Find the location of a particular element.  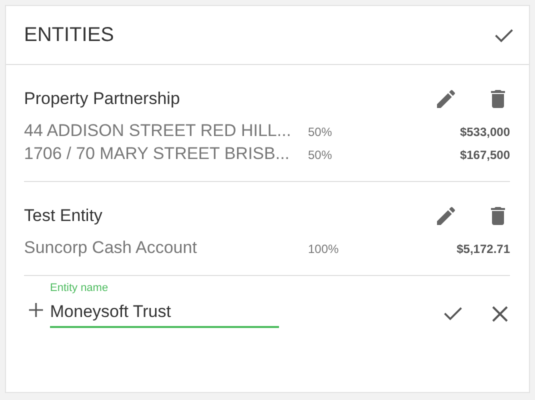

entity-name: Test Entity is located at coordinates (64, 216).